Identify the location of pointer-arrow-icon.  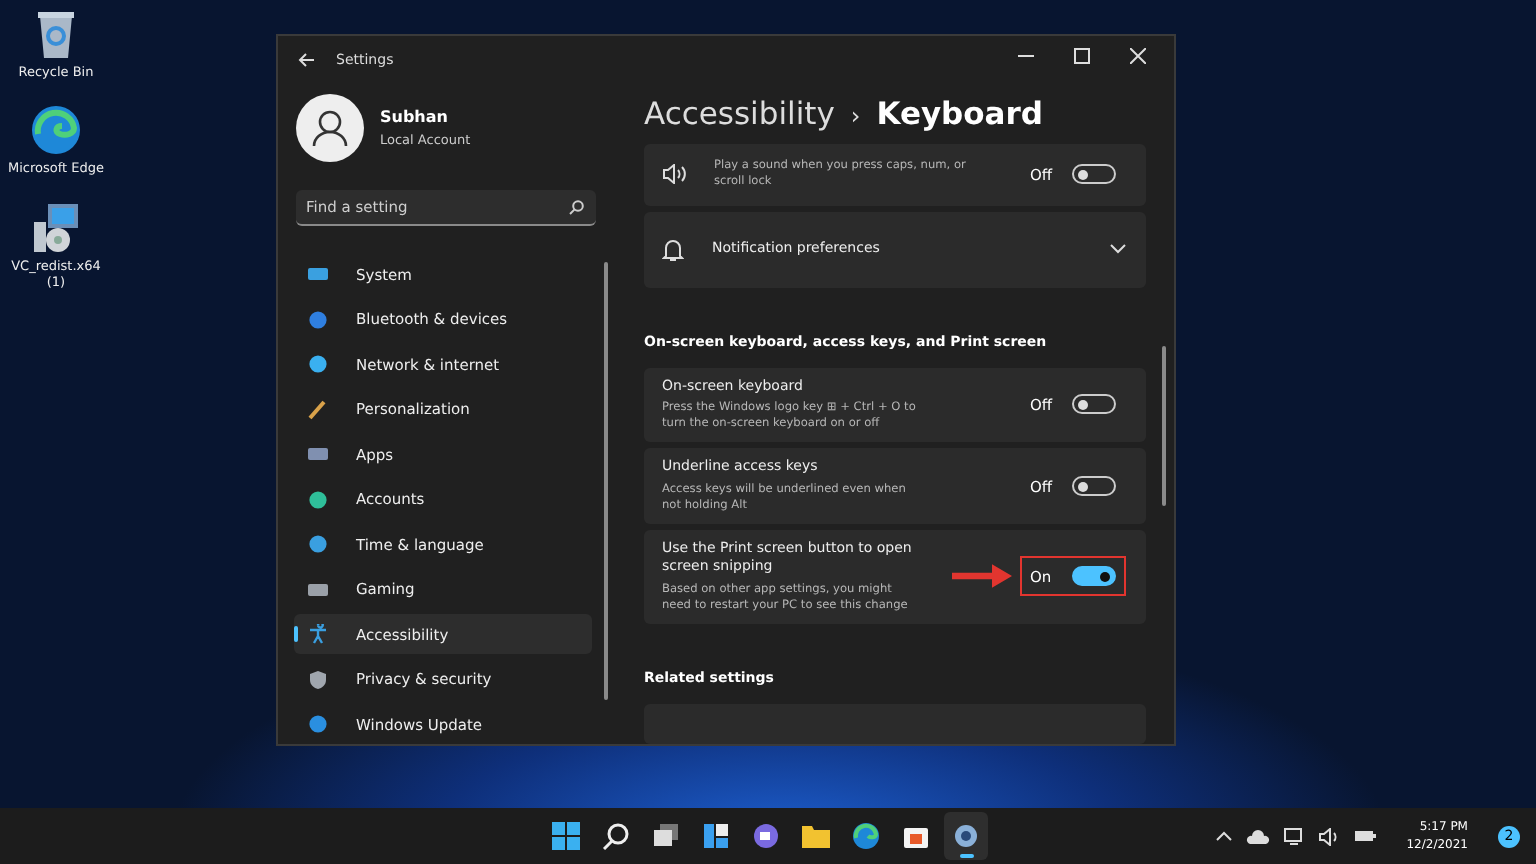
(982, 576).